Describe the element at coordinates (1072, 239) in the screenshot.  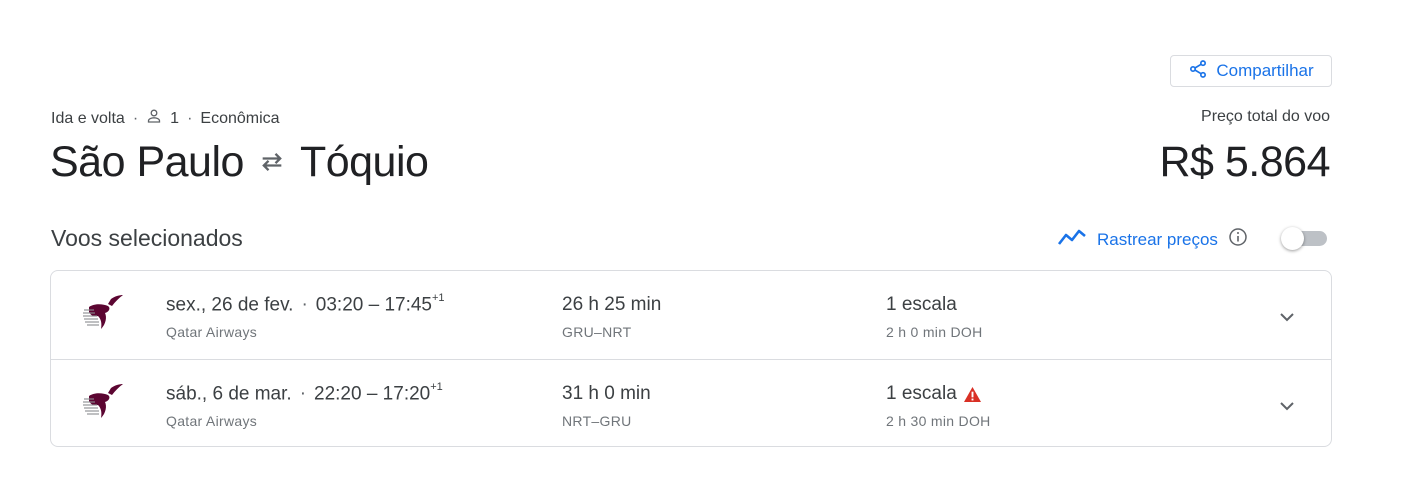
I see `trend-icon` at that location.